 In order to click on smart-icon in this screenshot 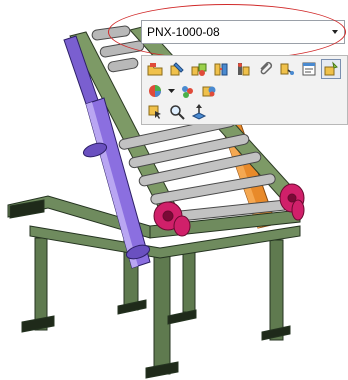, I will do `click(331, 69)`.